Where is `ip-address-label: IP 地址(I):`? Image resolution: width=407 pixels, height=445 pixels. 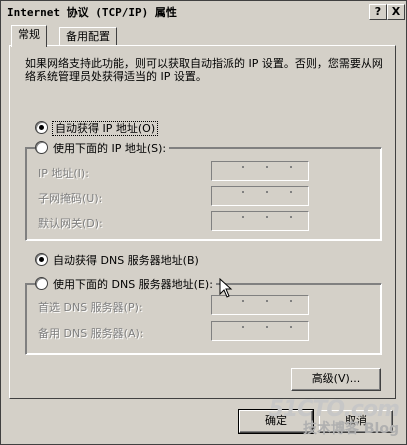
ip-address-label: IP 地址(I): is located at coordinates (63, 173).